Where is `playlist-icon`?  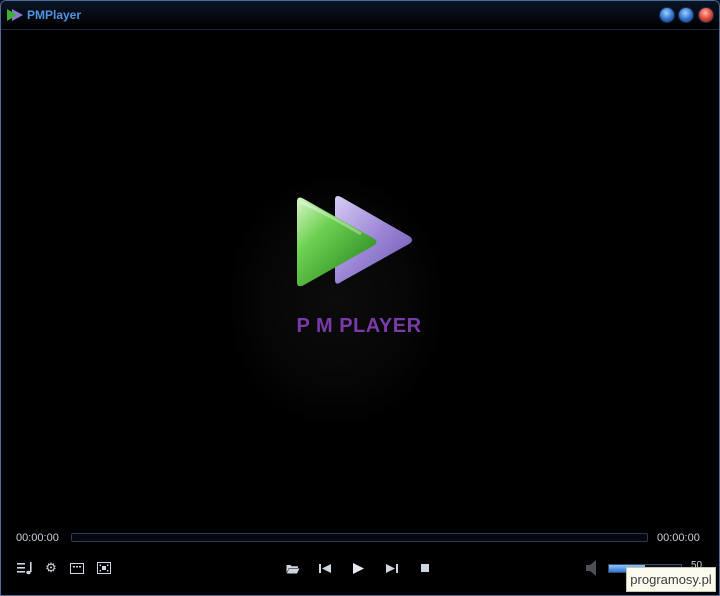 playlist-icon is located at coordinates (24, 568).